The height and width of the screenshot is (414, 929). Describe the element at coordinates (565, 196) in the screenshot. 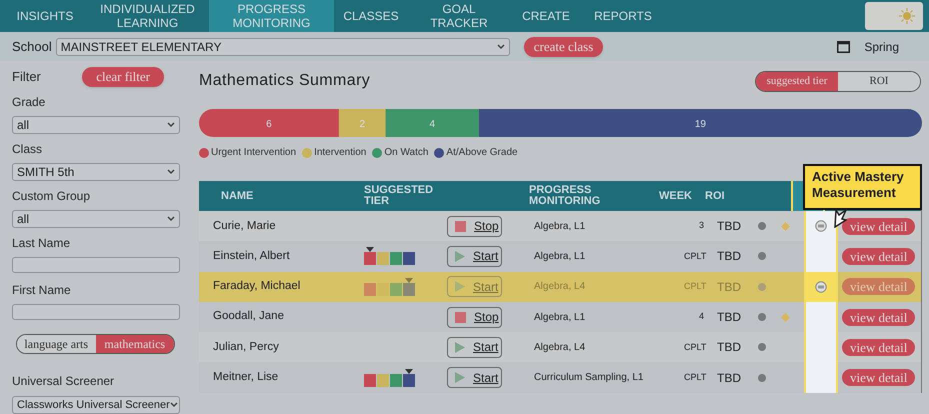

I see `column-header: PROGRESS MONITORING` at that location.